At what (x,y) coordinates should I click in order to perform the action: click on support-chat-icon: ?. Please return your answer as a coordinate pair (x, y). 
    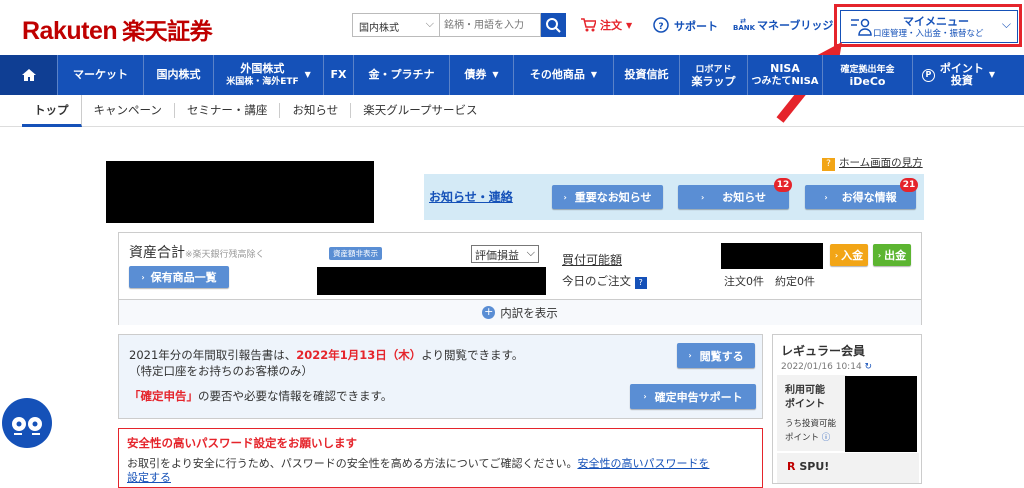
    Looking at the image, I should click on (661, 25).